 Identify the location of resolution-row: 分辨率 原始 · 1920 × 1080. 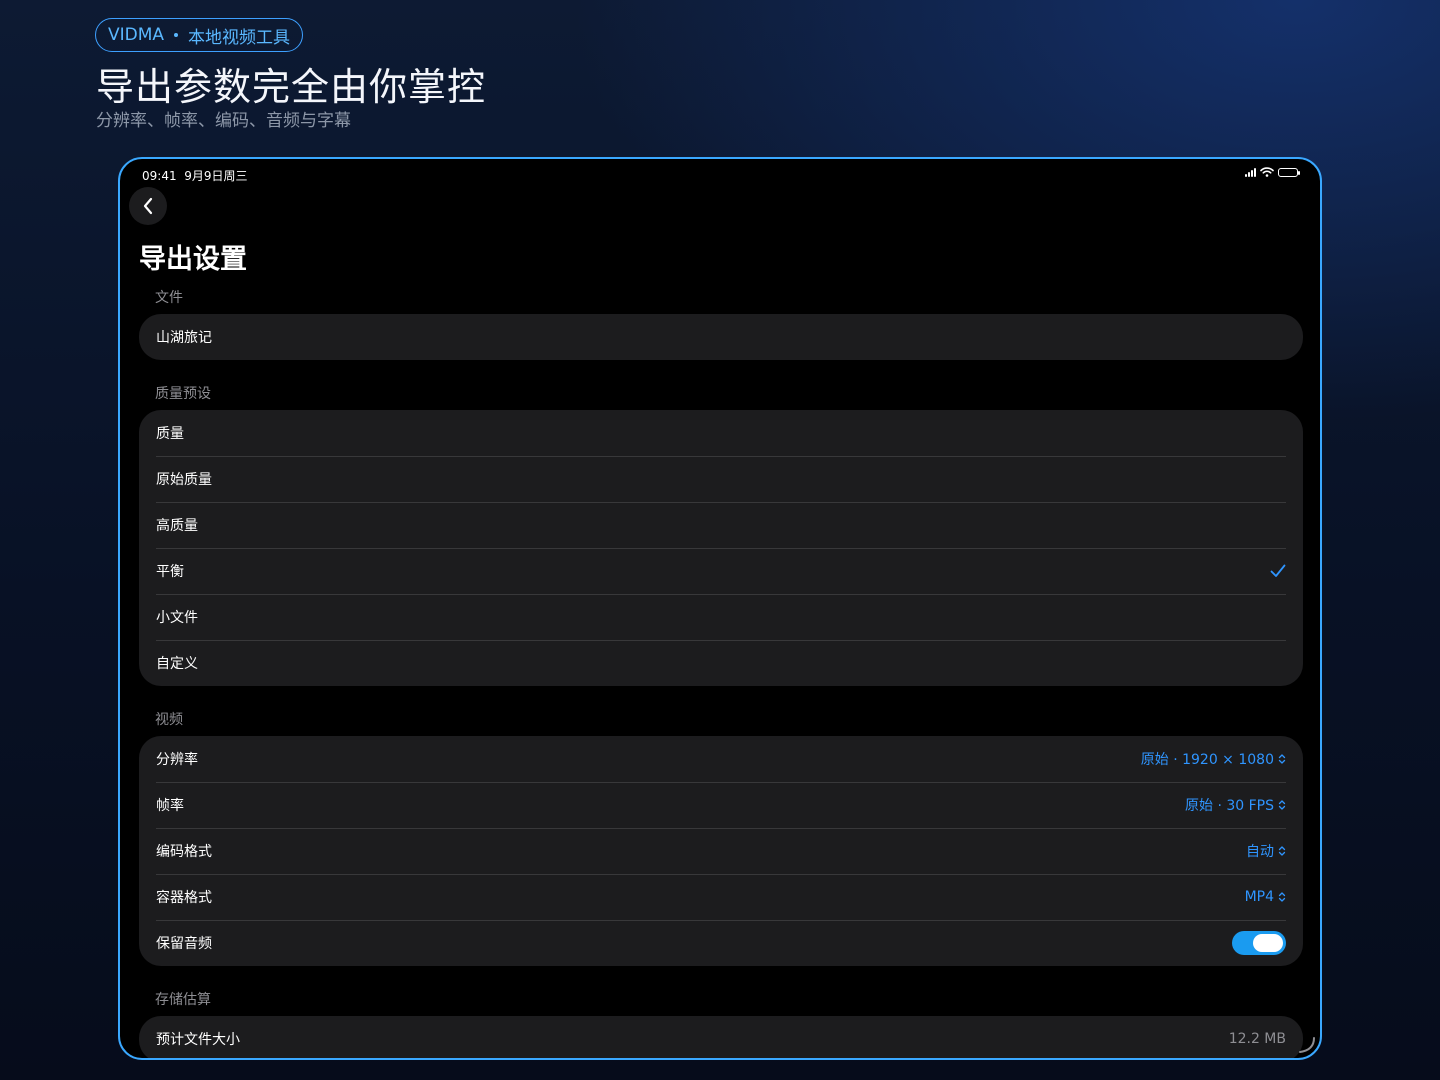
(721, 759).